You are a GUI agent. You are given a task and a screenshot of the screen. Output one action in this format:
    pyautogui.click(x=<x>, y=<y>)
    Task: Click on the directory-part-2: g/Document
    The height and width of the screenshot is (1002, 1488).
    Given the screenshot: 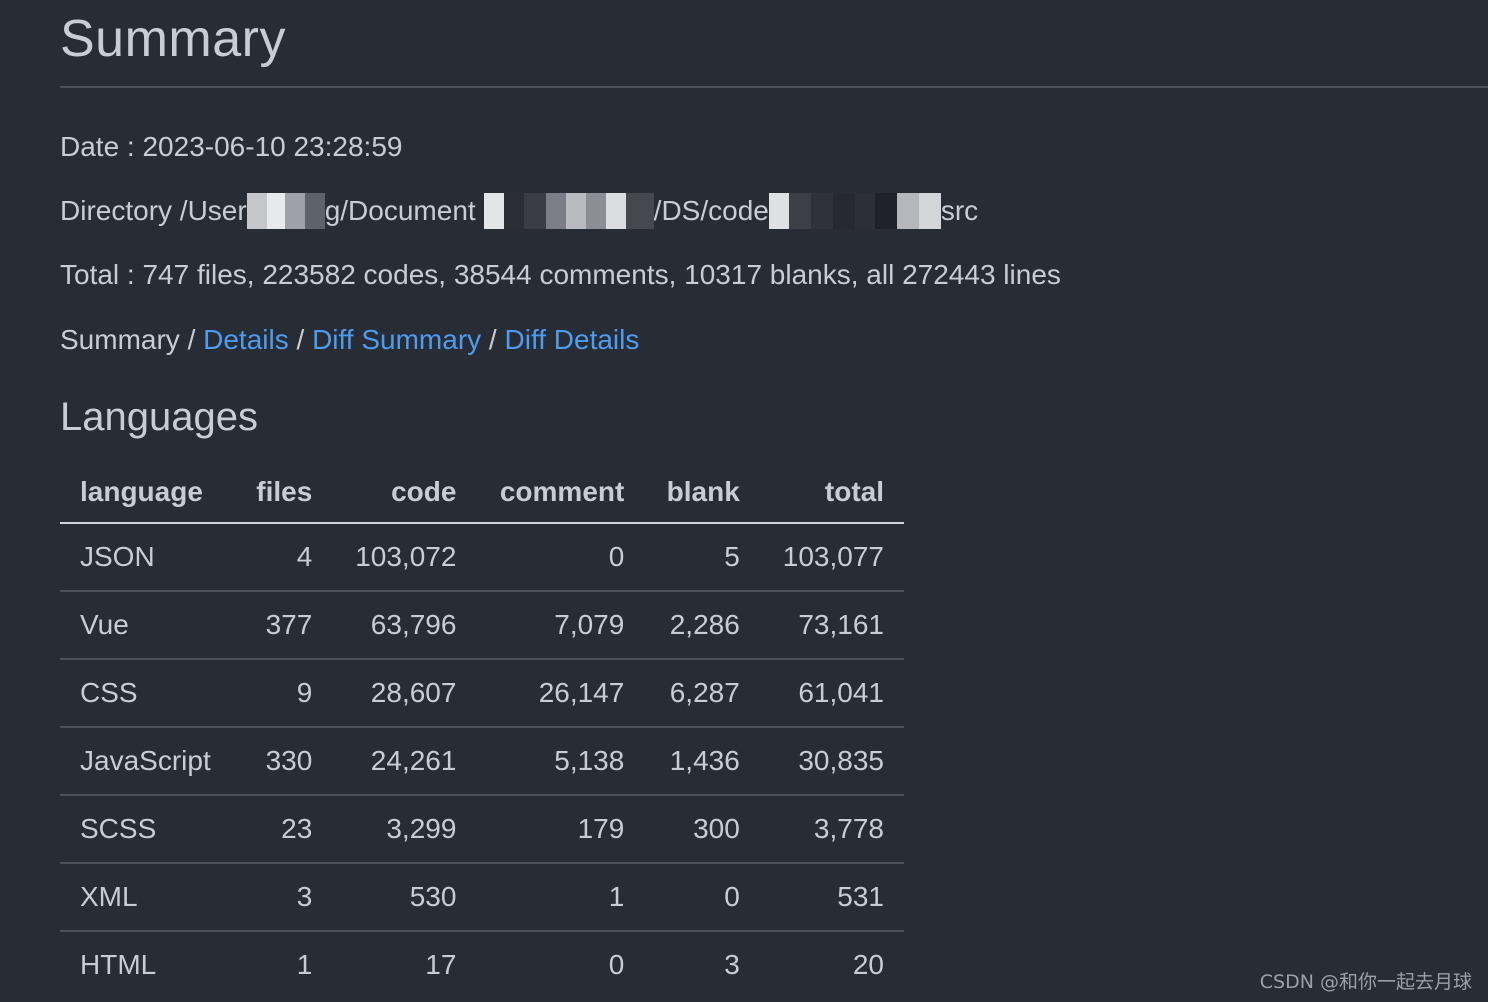 What is the action you would take?
    pyautogui.click(x=400, y=210)
    